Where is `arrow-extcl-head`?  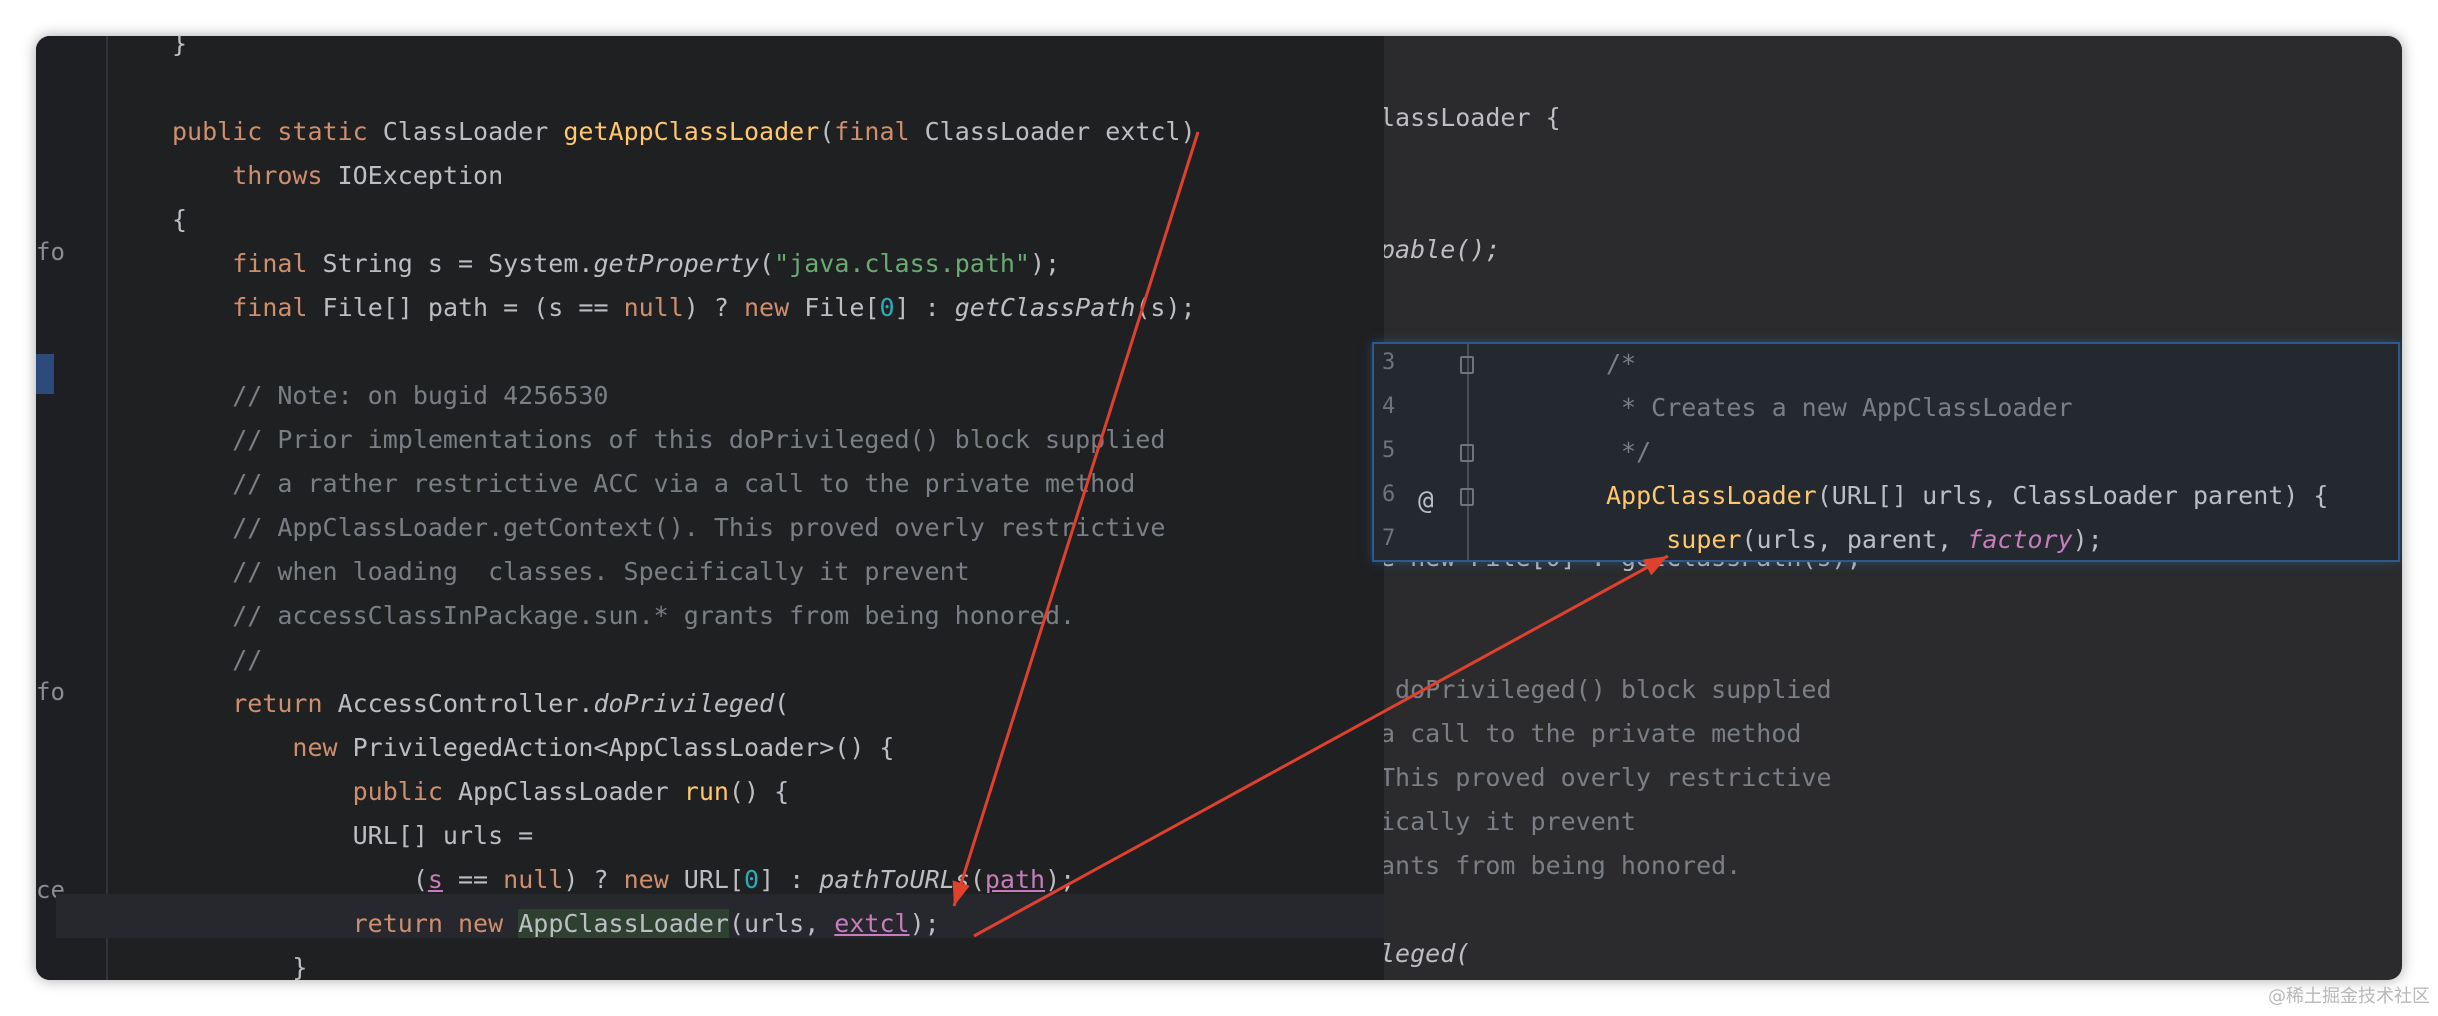 arrow-extcl-head is located at coordinates (961, 893).